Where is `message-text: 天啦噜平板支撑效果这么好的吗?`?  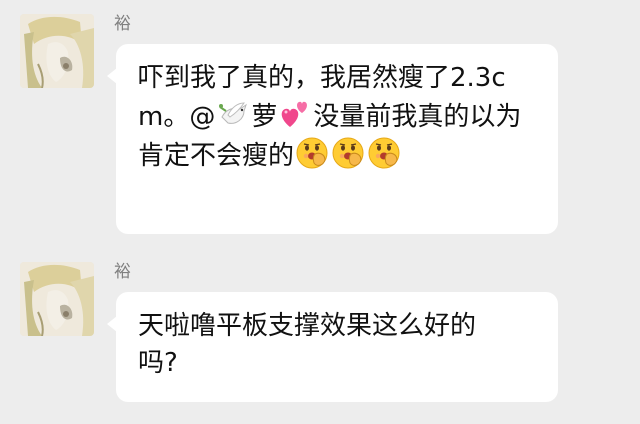
message-text: 天啦噜平板支撑效果这么好的吗? is located at coordinates (338, 345).